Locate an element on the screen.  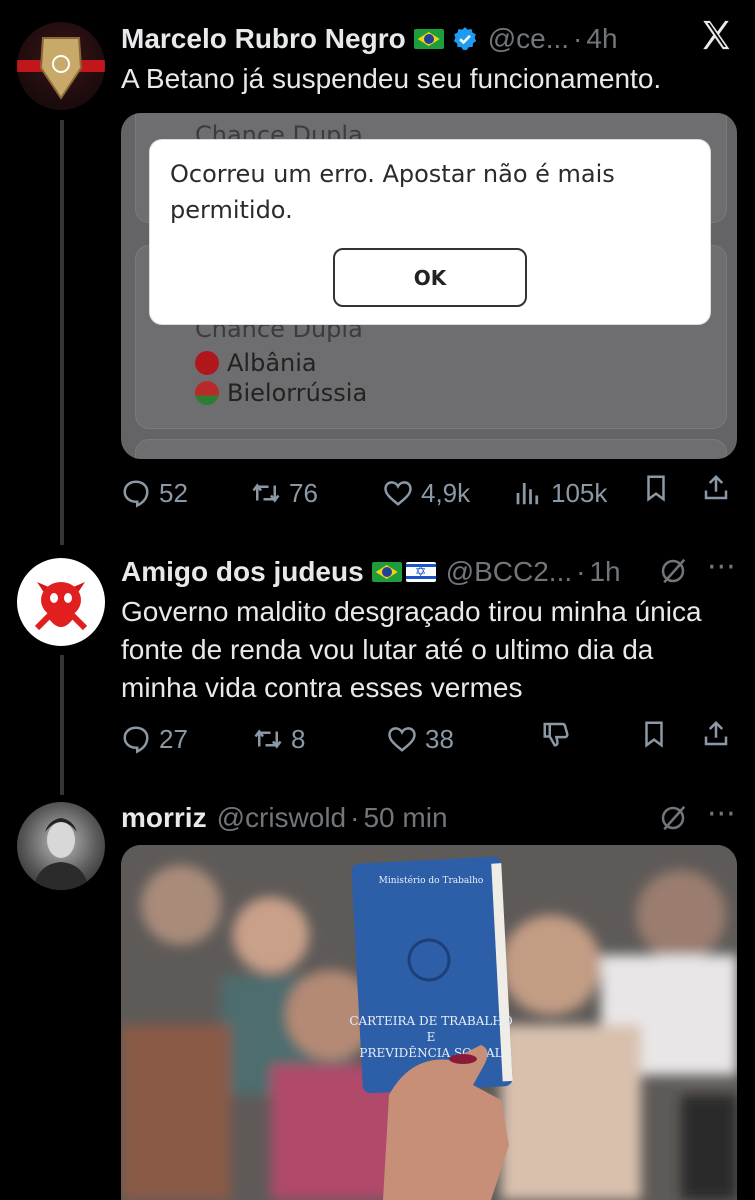
booklet-text: CARTEIRA DE TRABALHO is located at coordinates (431, 1021).